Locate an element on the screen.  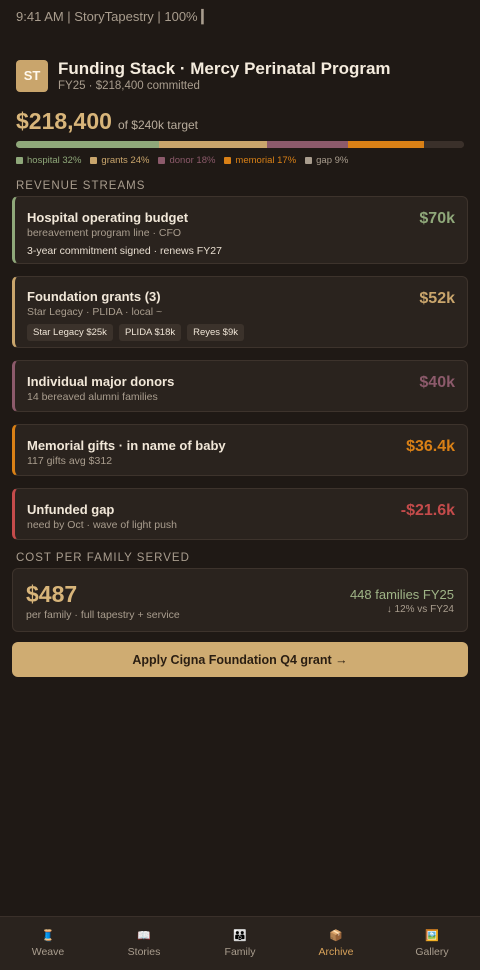
stack-segment-hospital is located at coordinates (88, 144).